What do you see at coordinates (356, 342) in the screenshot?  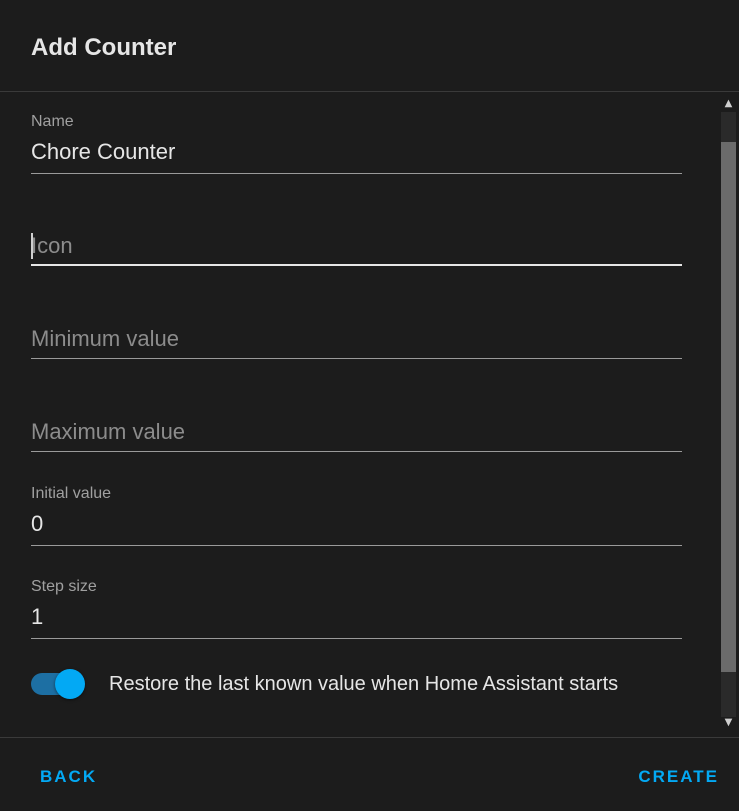 I see `minimum-value-field: Minimum value` at bounding box center [356, 342].